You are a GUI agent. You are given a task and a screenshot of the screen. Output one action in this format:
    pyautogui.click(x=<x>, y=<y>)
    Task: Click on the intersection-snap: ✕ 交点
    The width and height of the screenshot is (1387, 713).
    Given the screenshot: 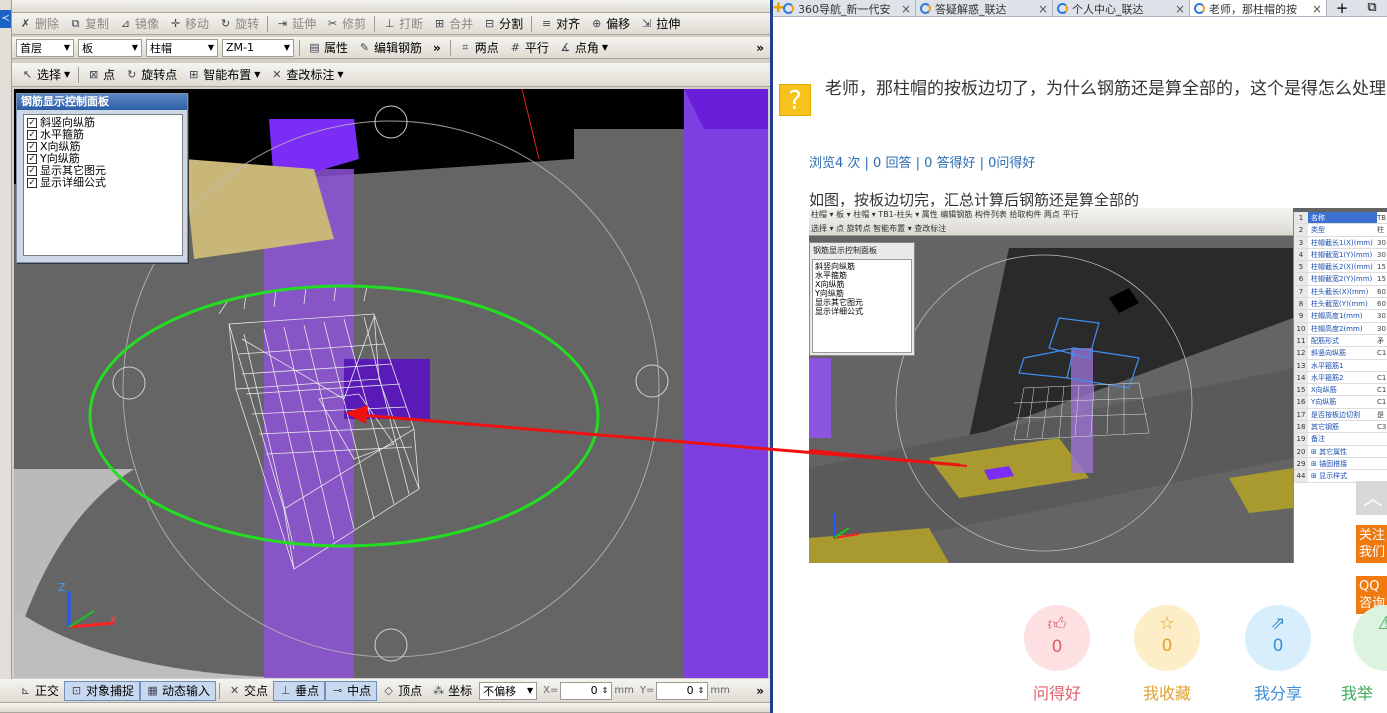 What is the action you would take?
    pyautogui.click(x=248, y=691)
    